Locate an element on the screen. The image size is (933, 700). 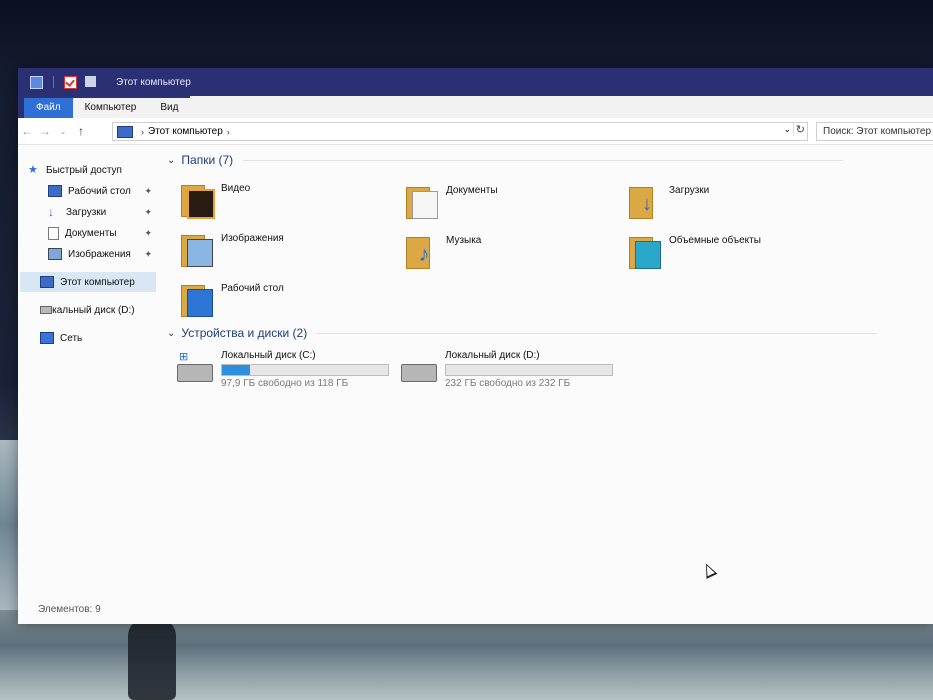
folder-item-downloads: ↓ Загрузки is located at coordinates (739, 202).